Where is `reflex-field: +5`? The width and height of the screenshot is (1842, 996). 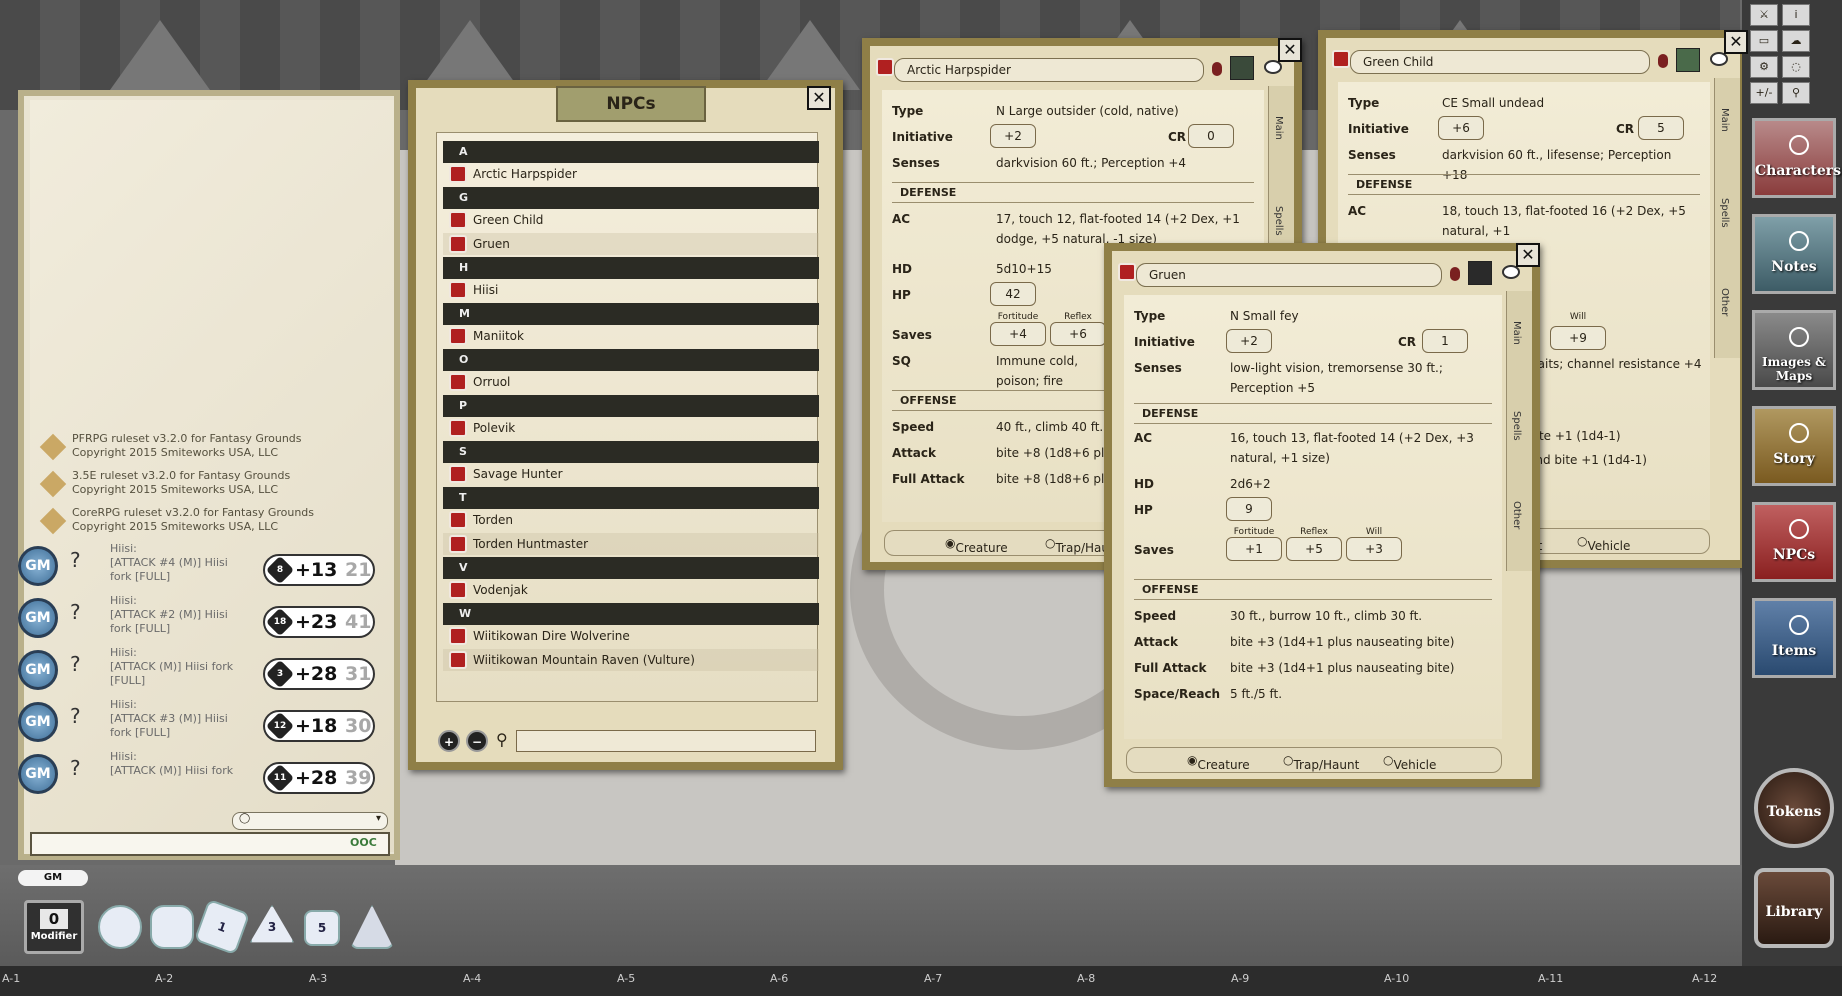
reflex-field: +5 is located at coordinates (1314, 549).